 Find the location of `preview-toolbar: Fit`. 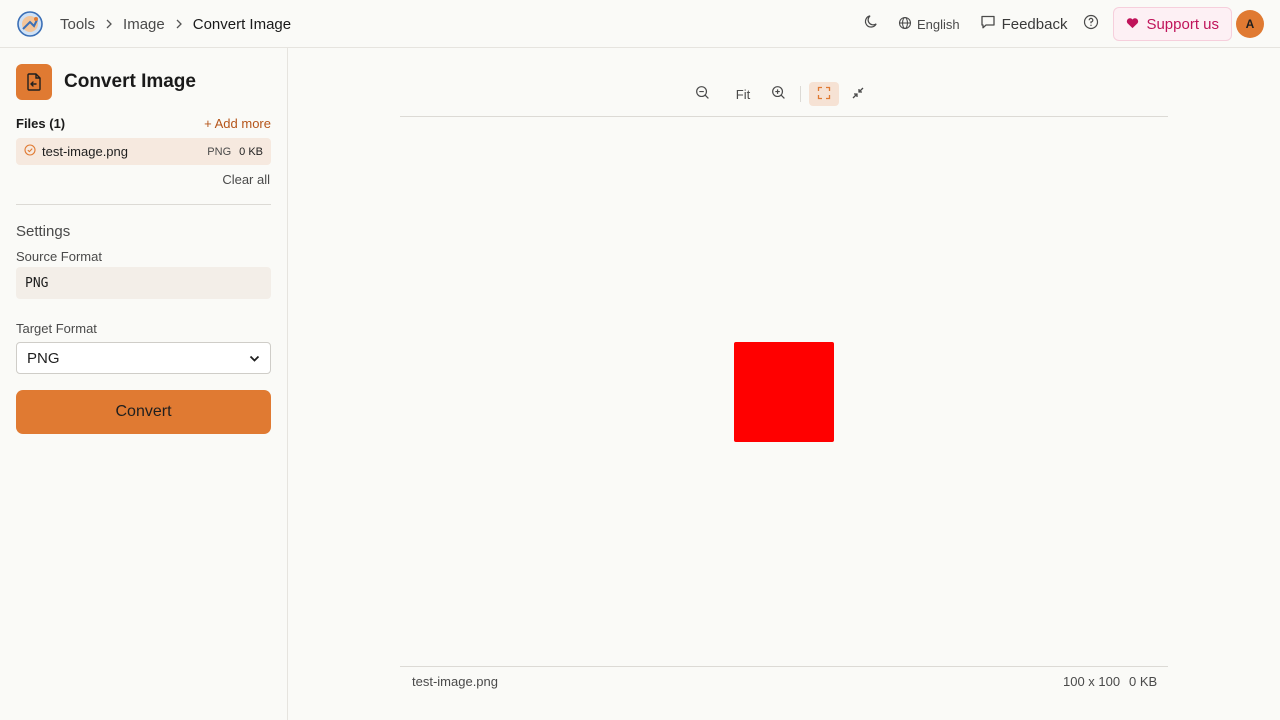

preview-toolbar: Fit is located at coordinates (780, 94).